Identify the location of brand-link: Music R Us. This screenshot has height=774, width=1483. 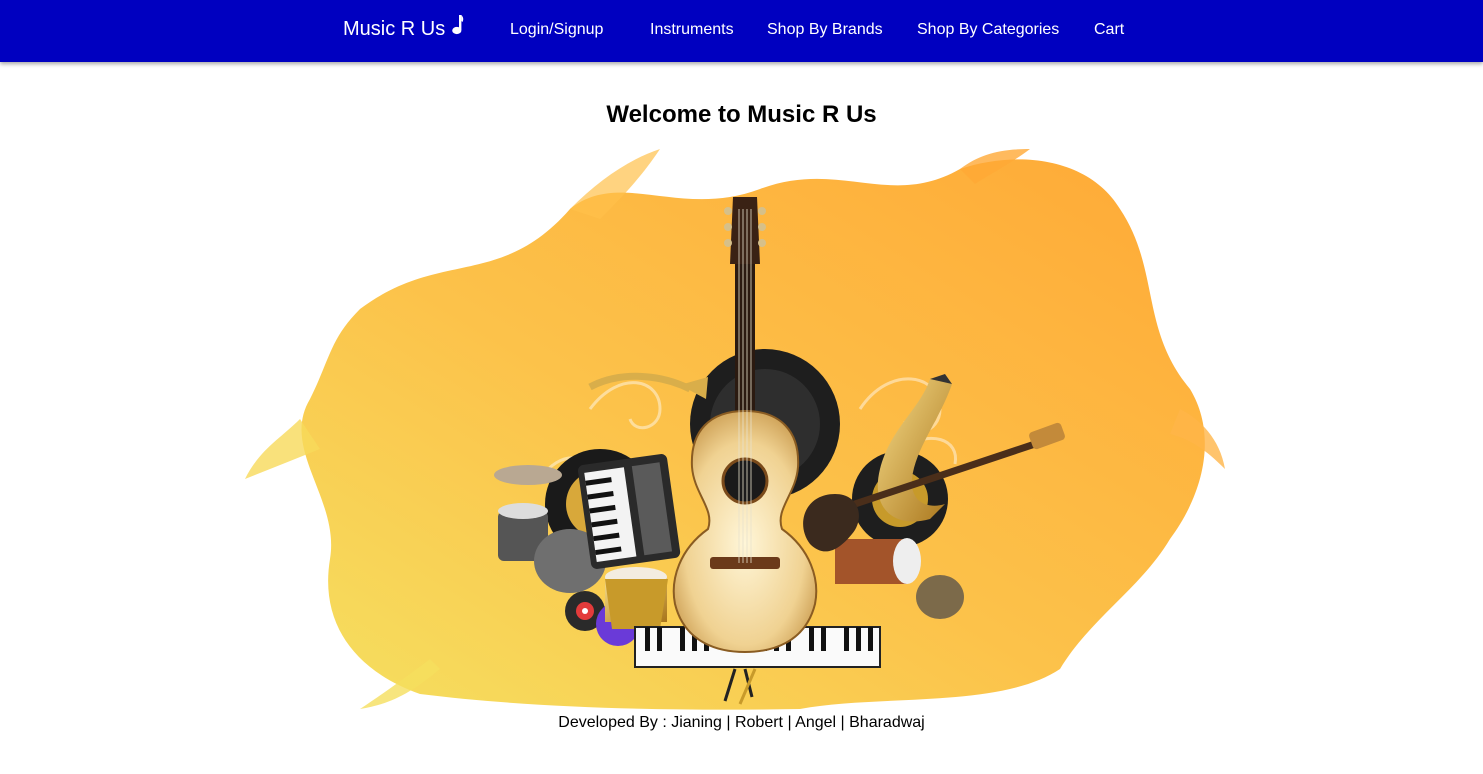
(403, 28).